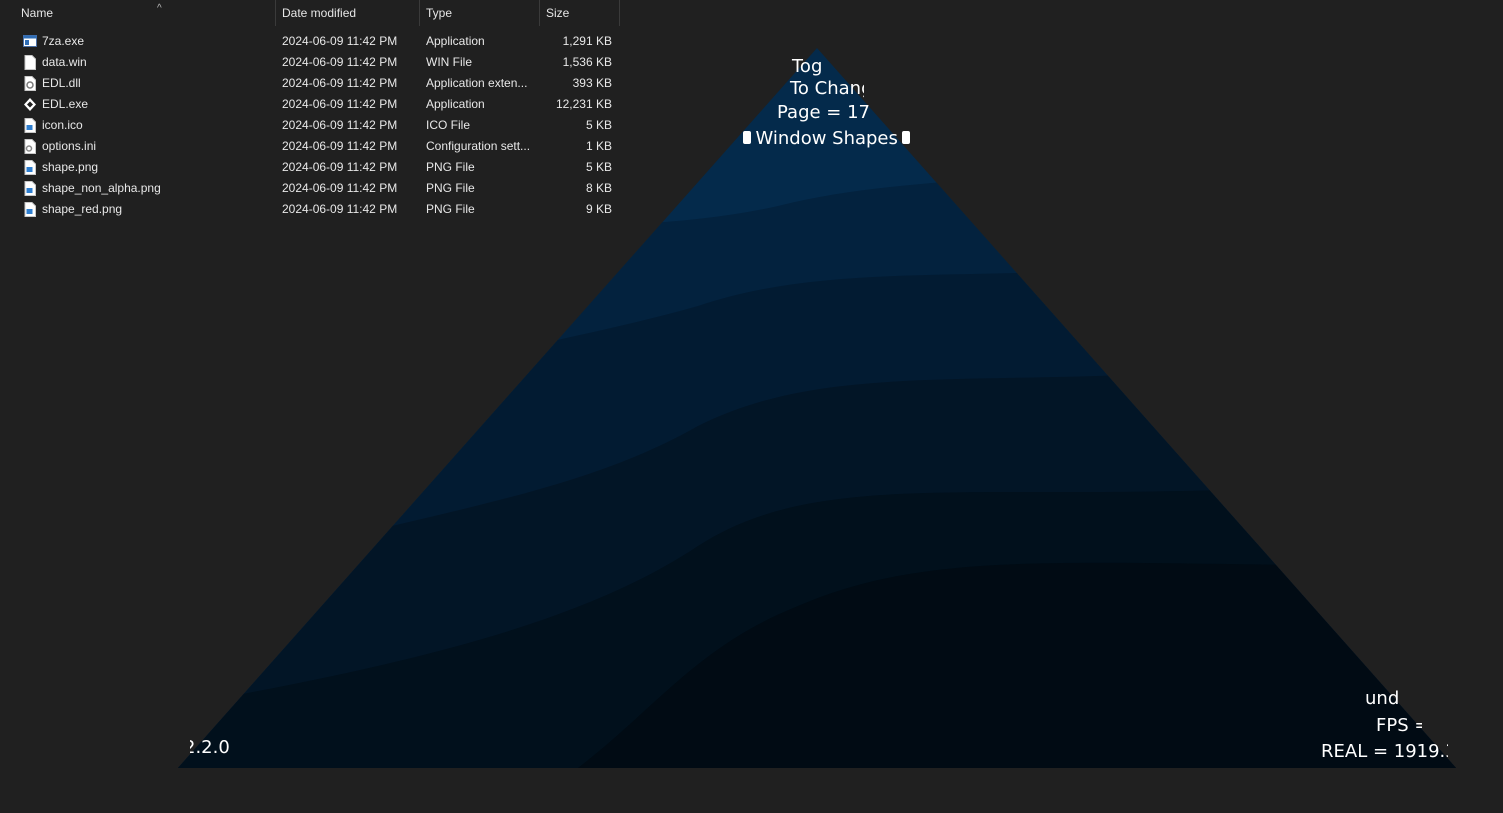 Image resolution: width=1503 pixels, height=813 pixels. What do you see at coordinates (159, 8) in the screenshot?
I see `chevron-up-icon: ^` at bounding box center [159, 8].